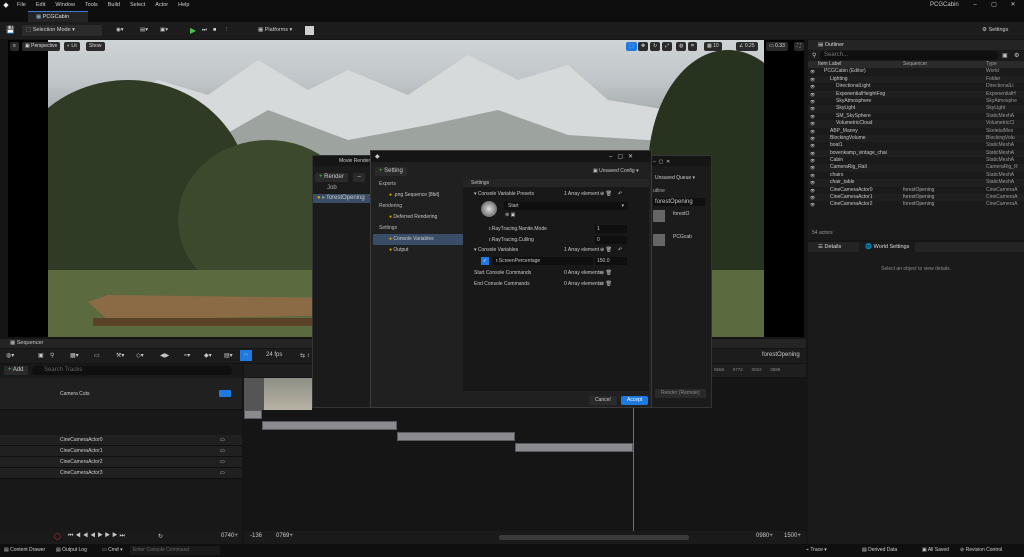  What do you see at coordinates (543, 261) in the screenshot?
I see `cvar-name-input: r.ScreenPercentage` at bounding box center [543, 261].